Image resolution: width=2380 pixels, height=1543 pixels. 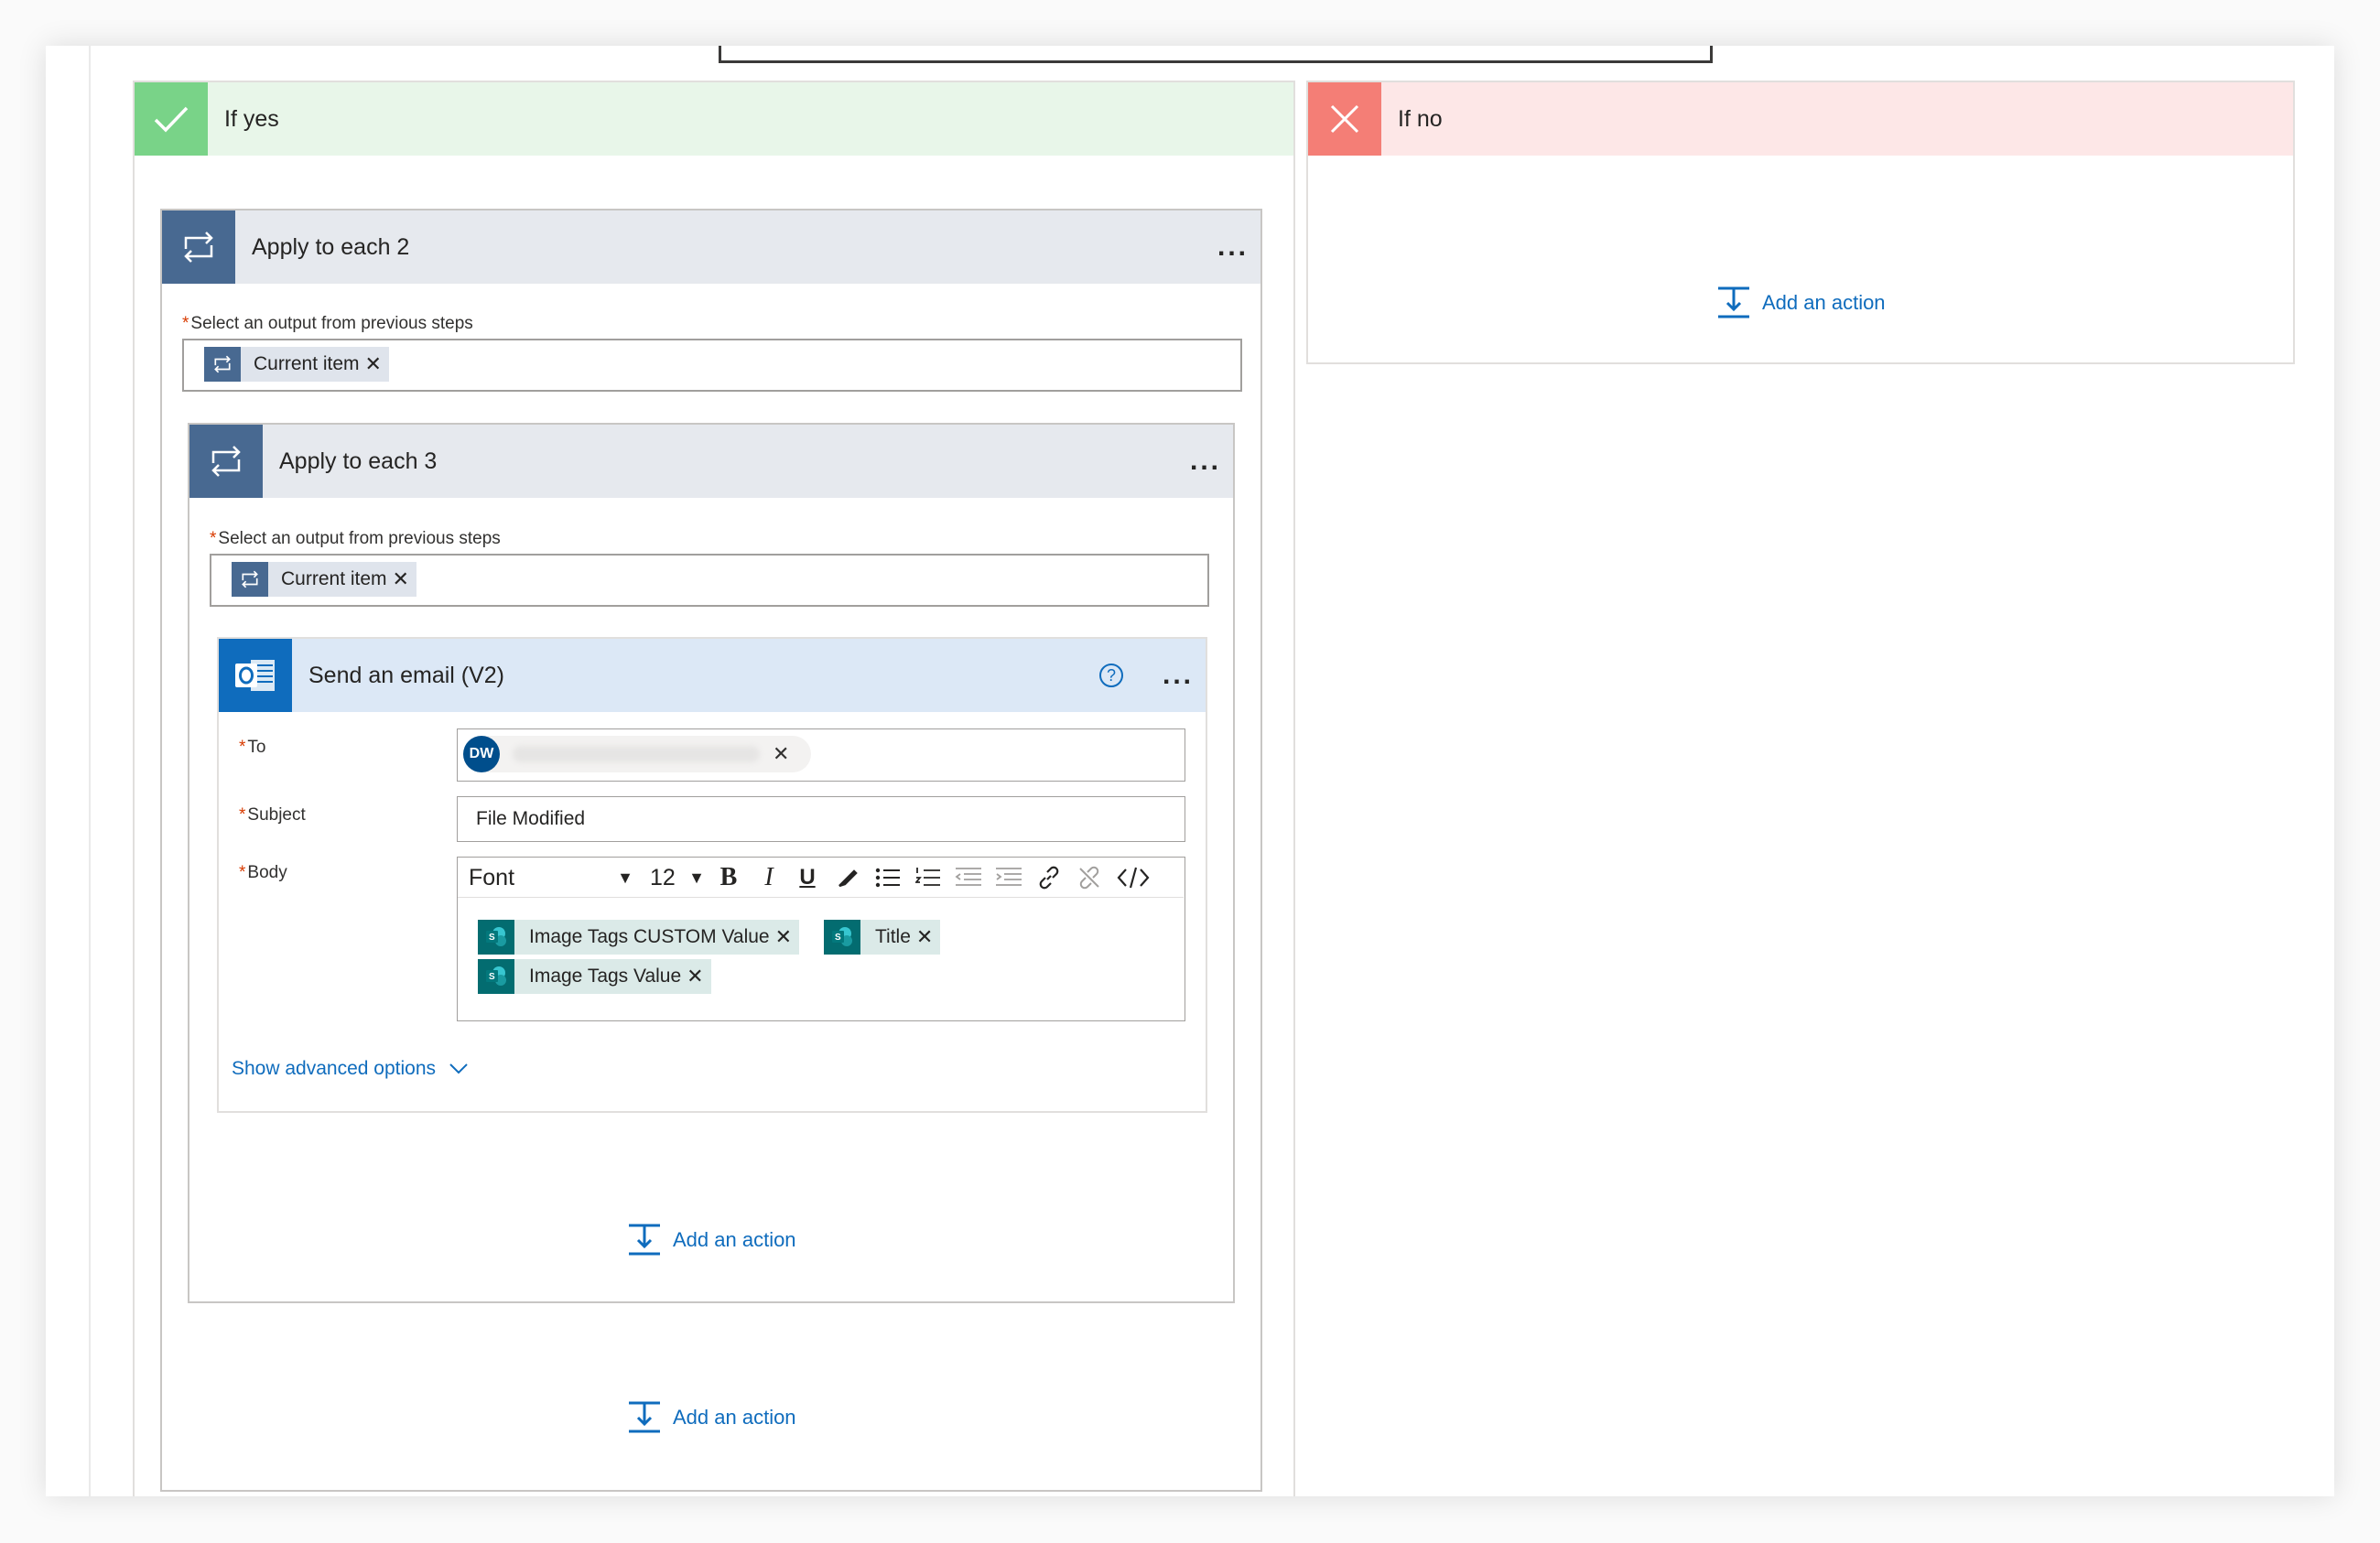 What do you see at coordinates (331, 246) in the screenshot?
I see `apply-to-each-2-title: Apply to each 2` at bounding box center [331, 246].